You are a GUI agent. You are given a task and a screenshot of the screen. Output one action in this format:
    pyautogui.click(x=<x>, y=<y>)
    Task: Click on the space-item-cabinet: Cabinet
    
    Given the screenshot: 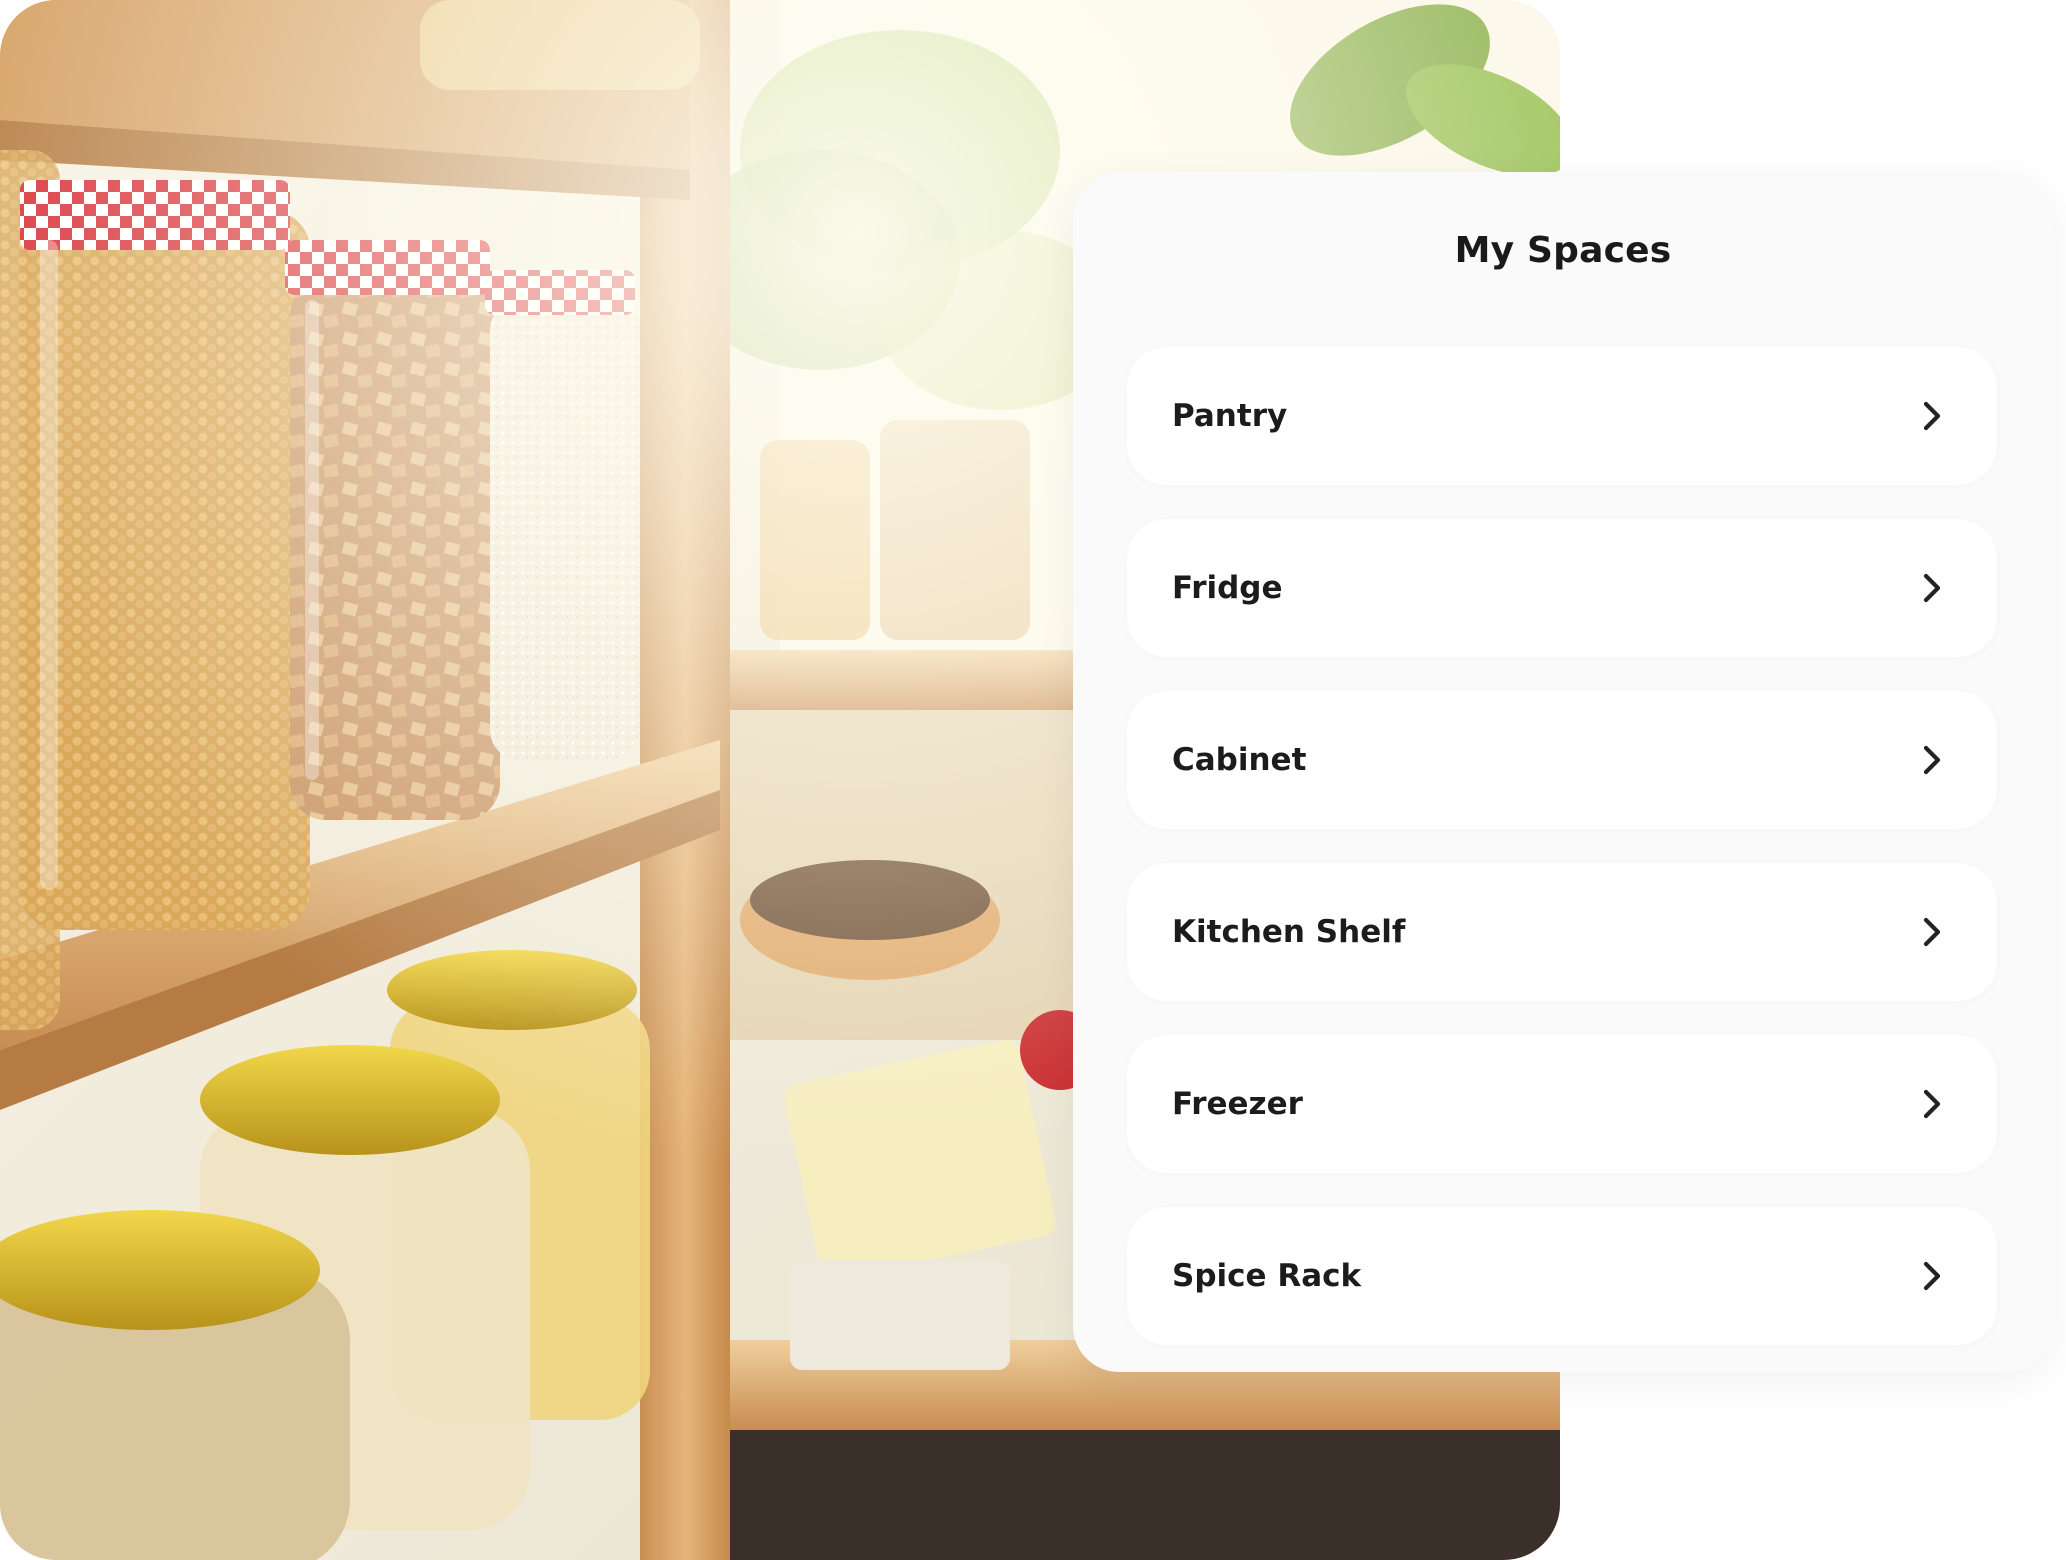 What is the action you would take?
    pyautogui.click(x=1562, y=760)
    